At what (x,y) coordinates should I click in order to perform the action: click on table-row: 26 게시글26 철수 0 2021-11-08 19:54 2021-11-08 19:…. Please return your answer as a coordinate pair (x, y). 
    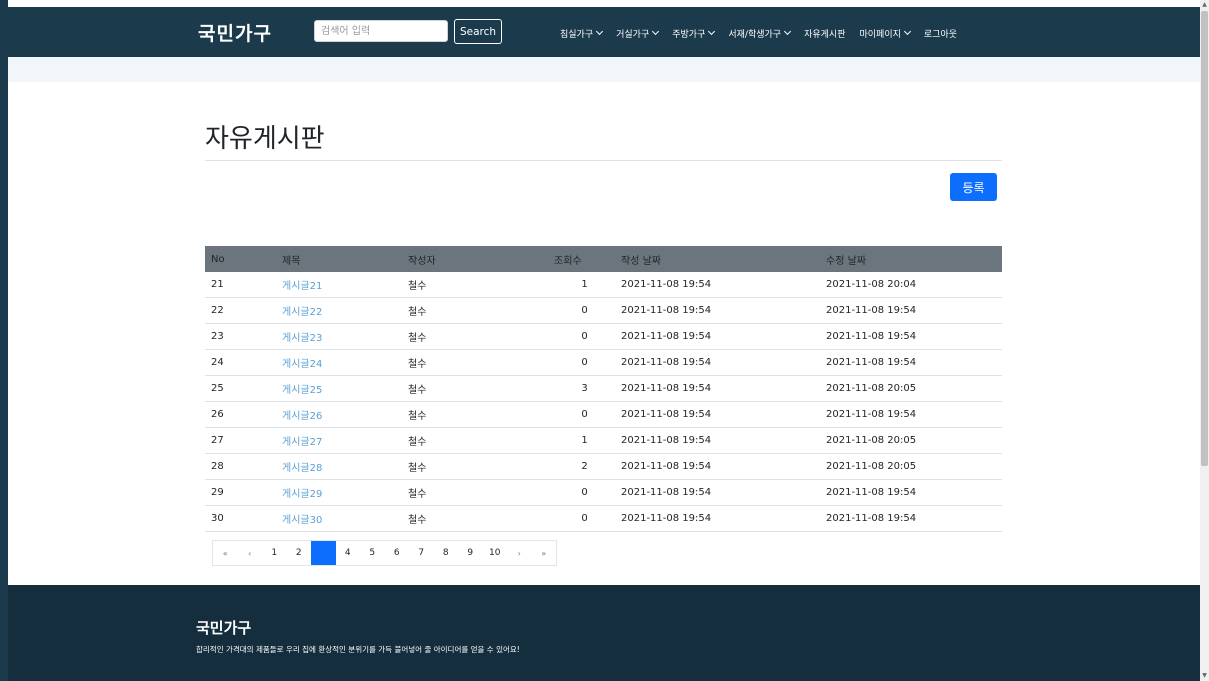
    Looking at the image, I should click on (603, 414).